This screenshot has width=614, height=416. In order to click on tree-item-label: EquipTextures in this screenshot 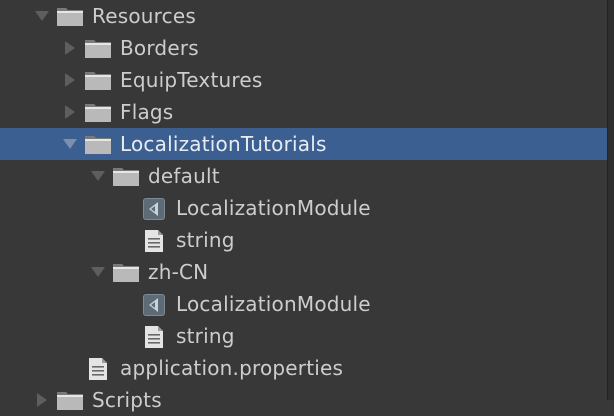, I will do `click(191, 80)`.